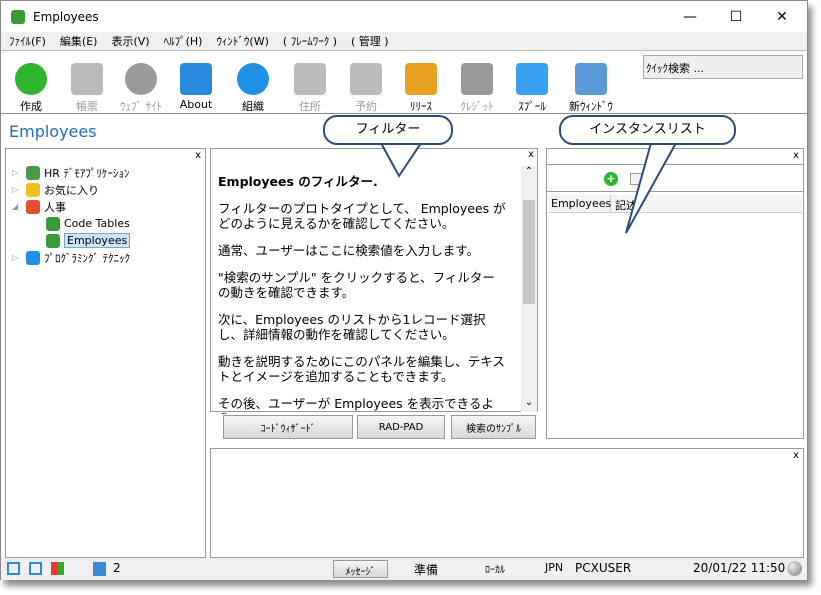 Image resolution: width=821 pixels, height=595 pixels. I want to click on window-count: 2, so click(117, 568).